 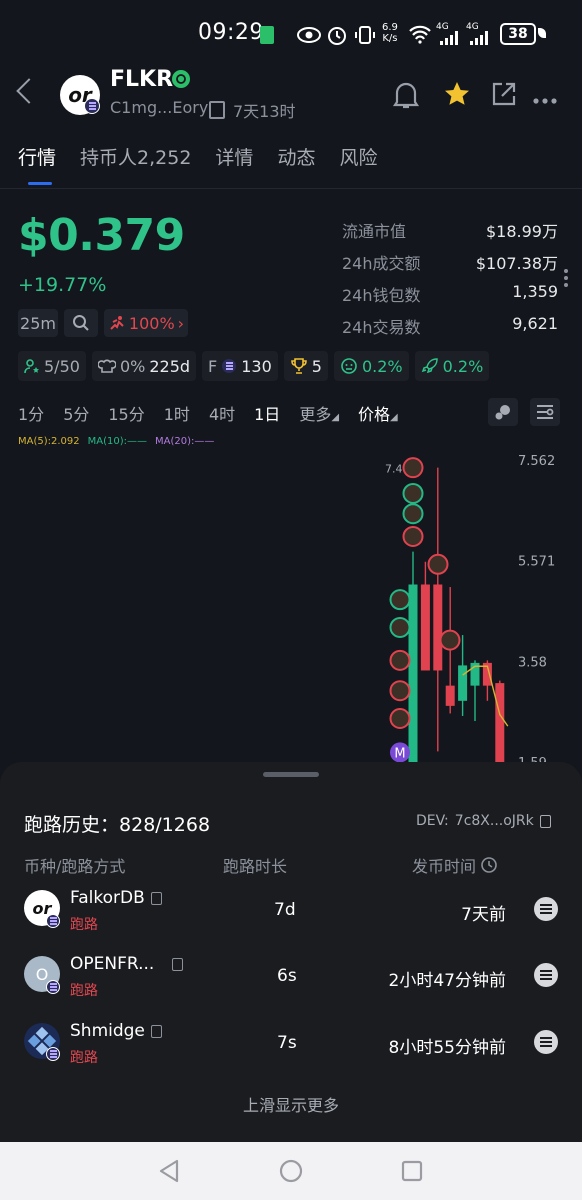 I want to click on sliders-icon, so click(x=545, y=412).